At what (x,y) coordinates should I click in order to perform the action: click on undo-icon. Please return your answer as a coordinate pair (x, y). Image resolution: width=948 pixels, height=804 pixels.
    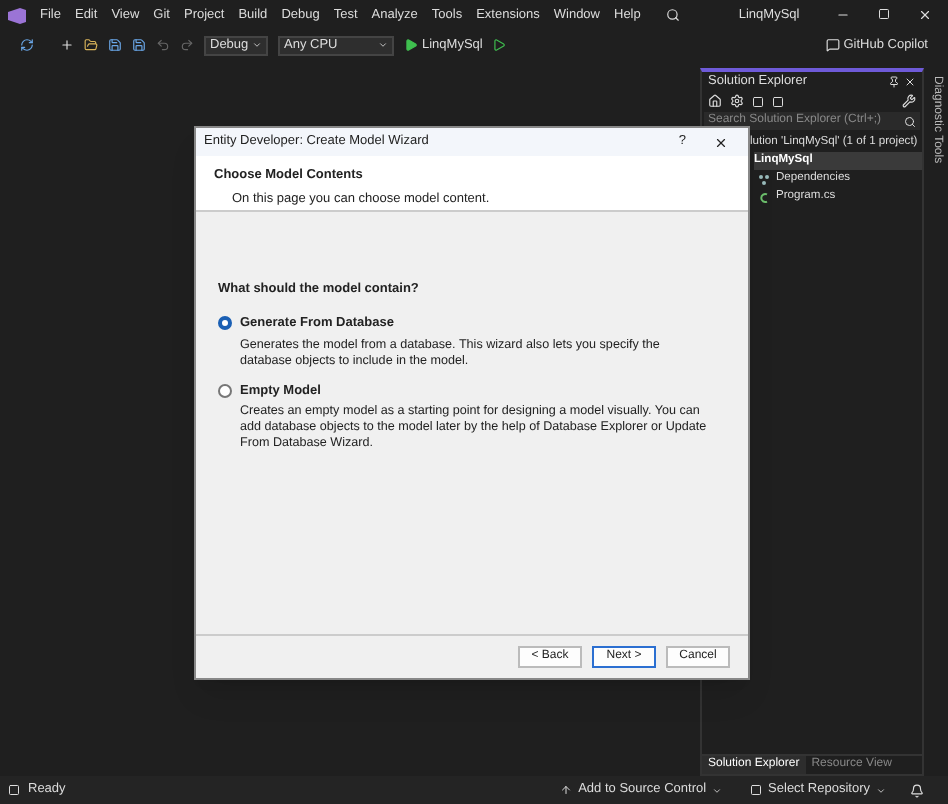
    Looking at the image, I should click on (163, 45).